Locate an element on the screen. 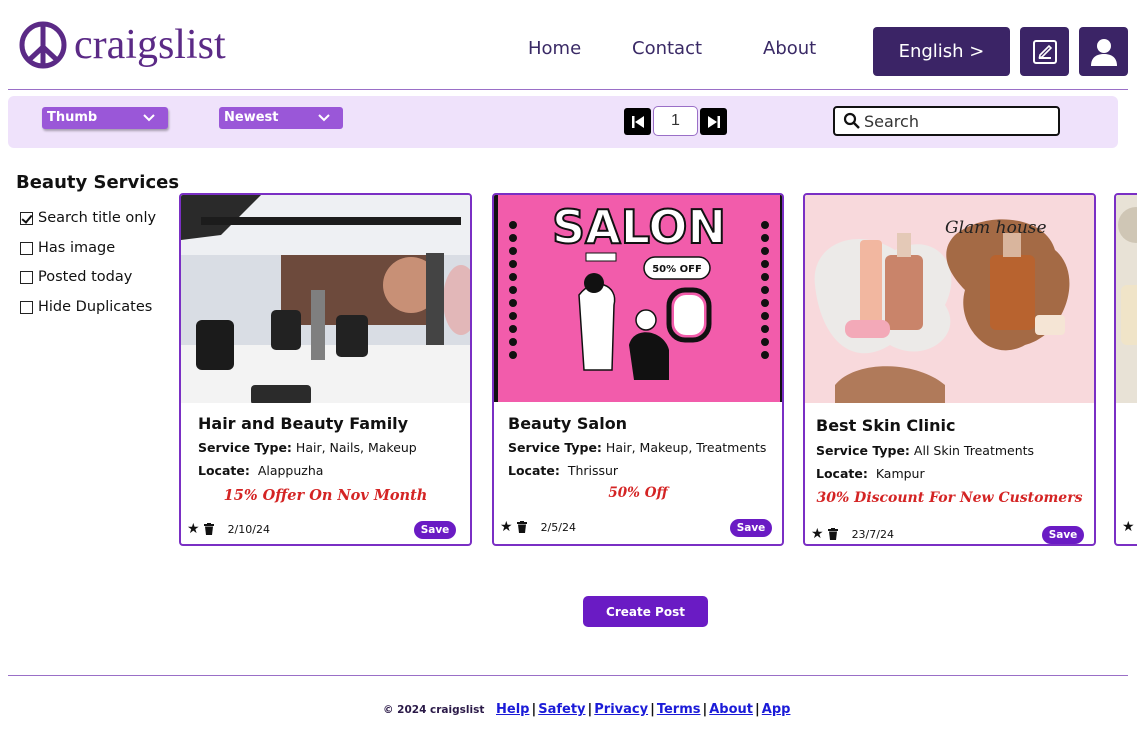  peace-icon is located at coordinates (43, 45).